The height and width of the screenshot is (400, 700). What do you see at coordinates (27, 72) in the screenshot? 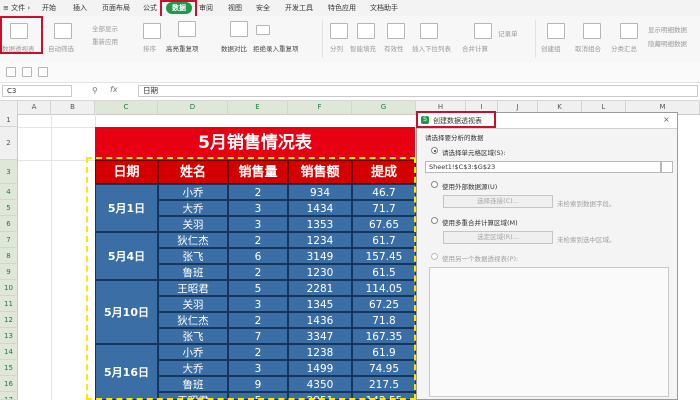
I see `print-icon` at bounding box center [27, 72].